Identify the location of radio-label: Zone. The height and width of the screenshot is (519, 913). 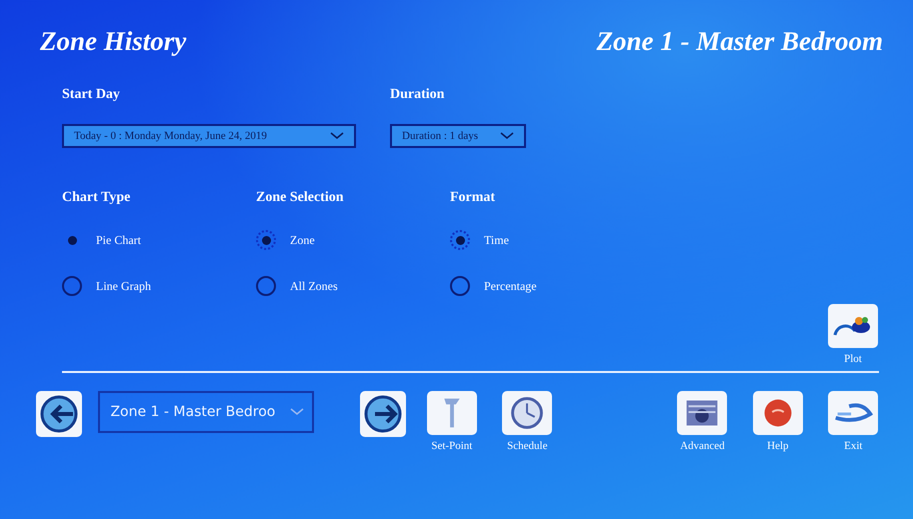
(302, 240).